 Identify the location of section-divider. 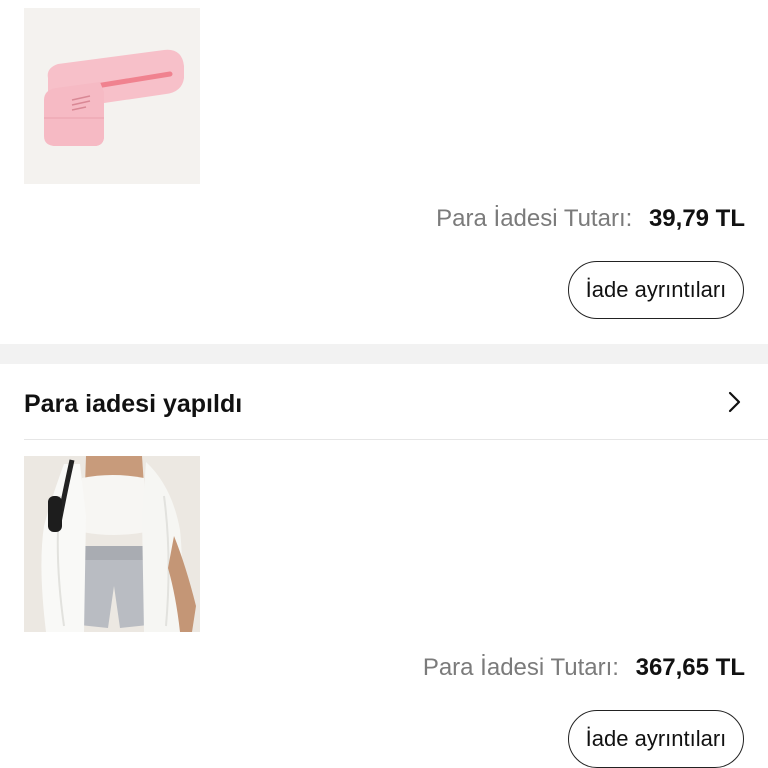
(384, 354).